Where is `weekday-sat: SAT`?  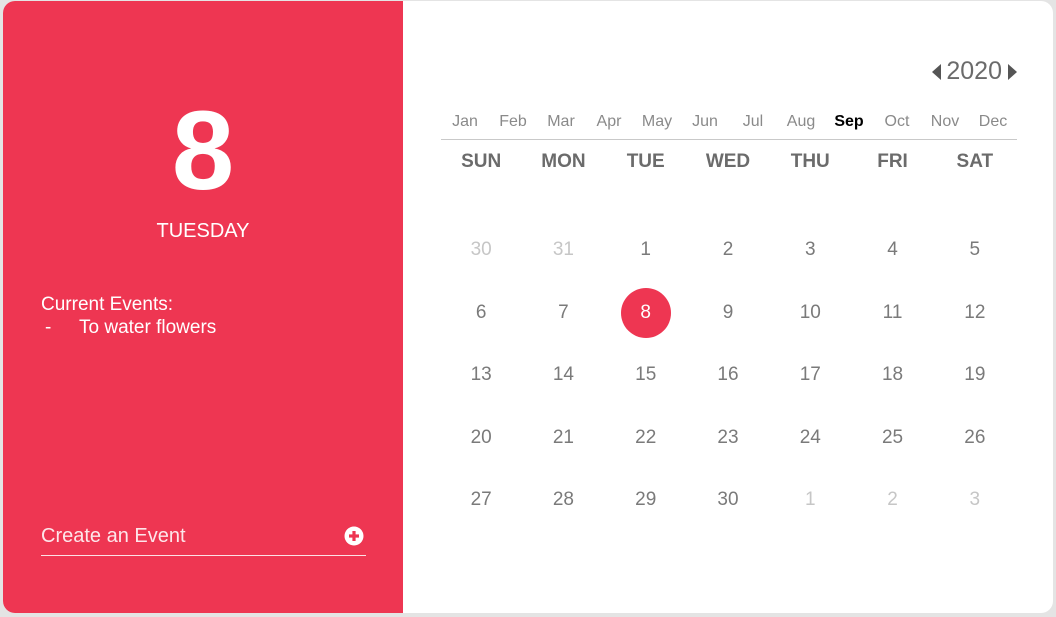 weekday-sat: SAT is located at coordinates (975, 161).